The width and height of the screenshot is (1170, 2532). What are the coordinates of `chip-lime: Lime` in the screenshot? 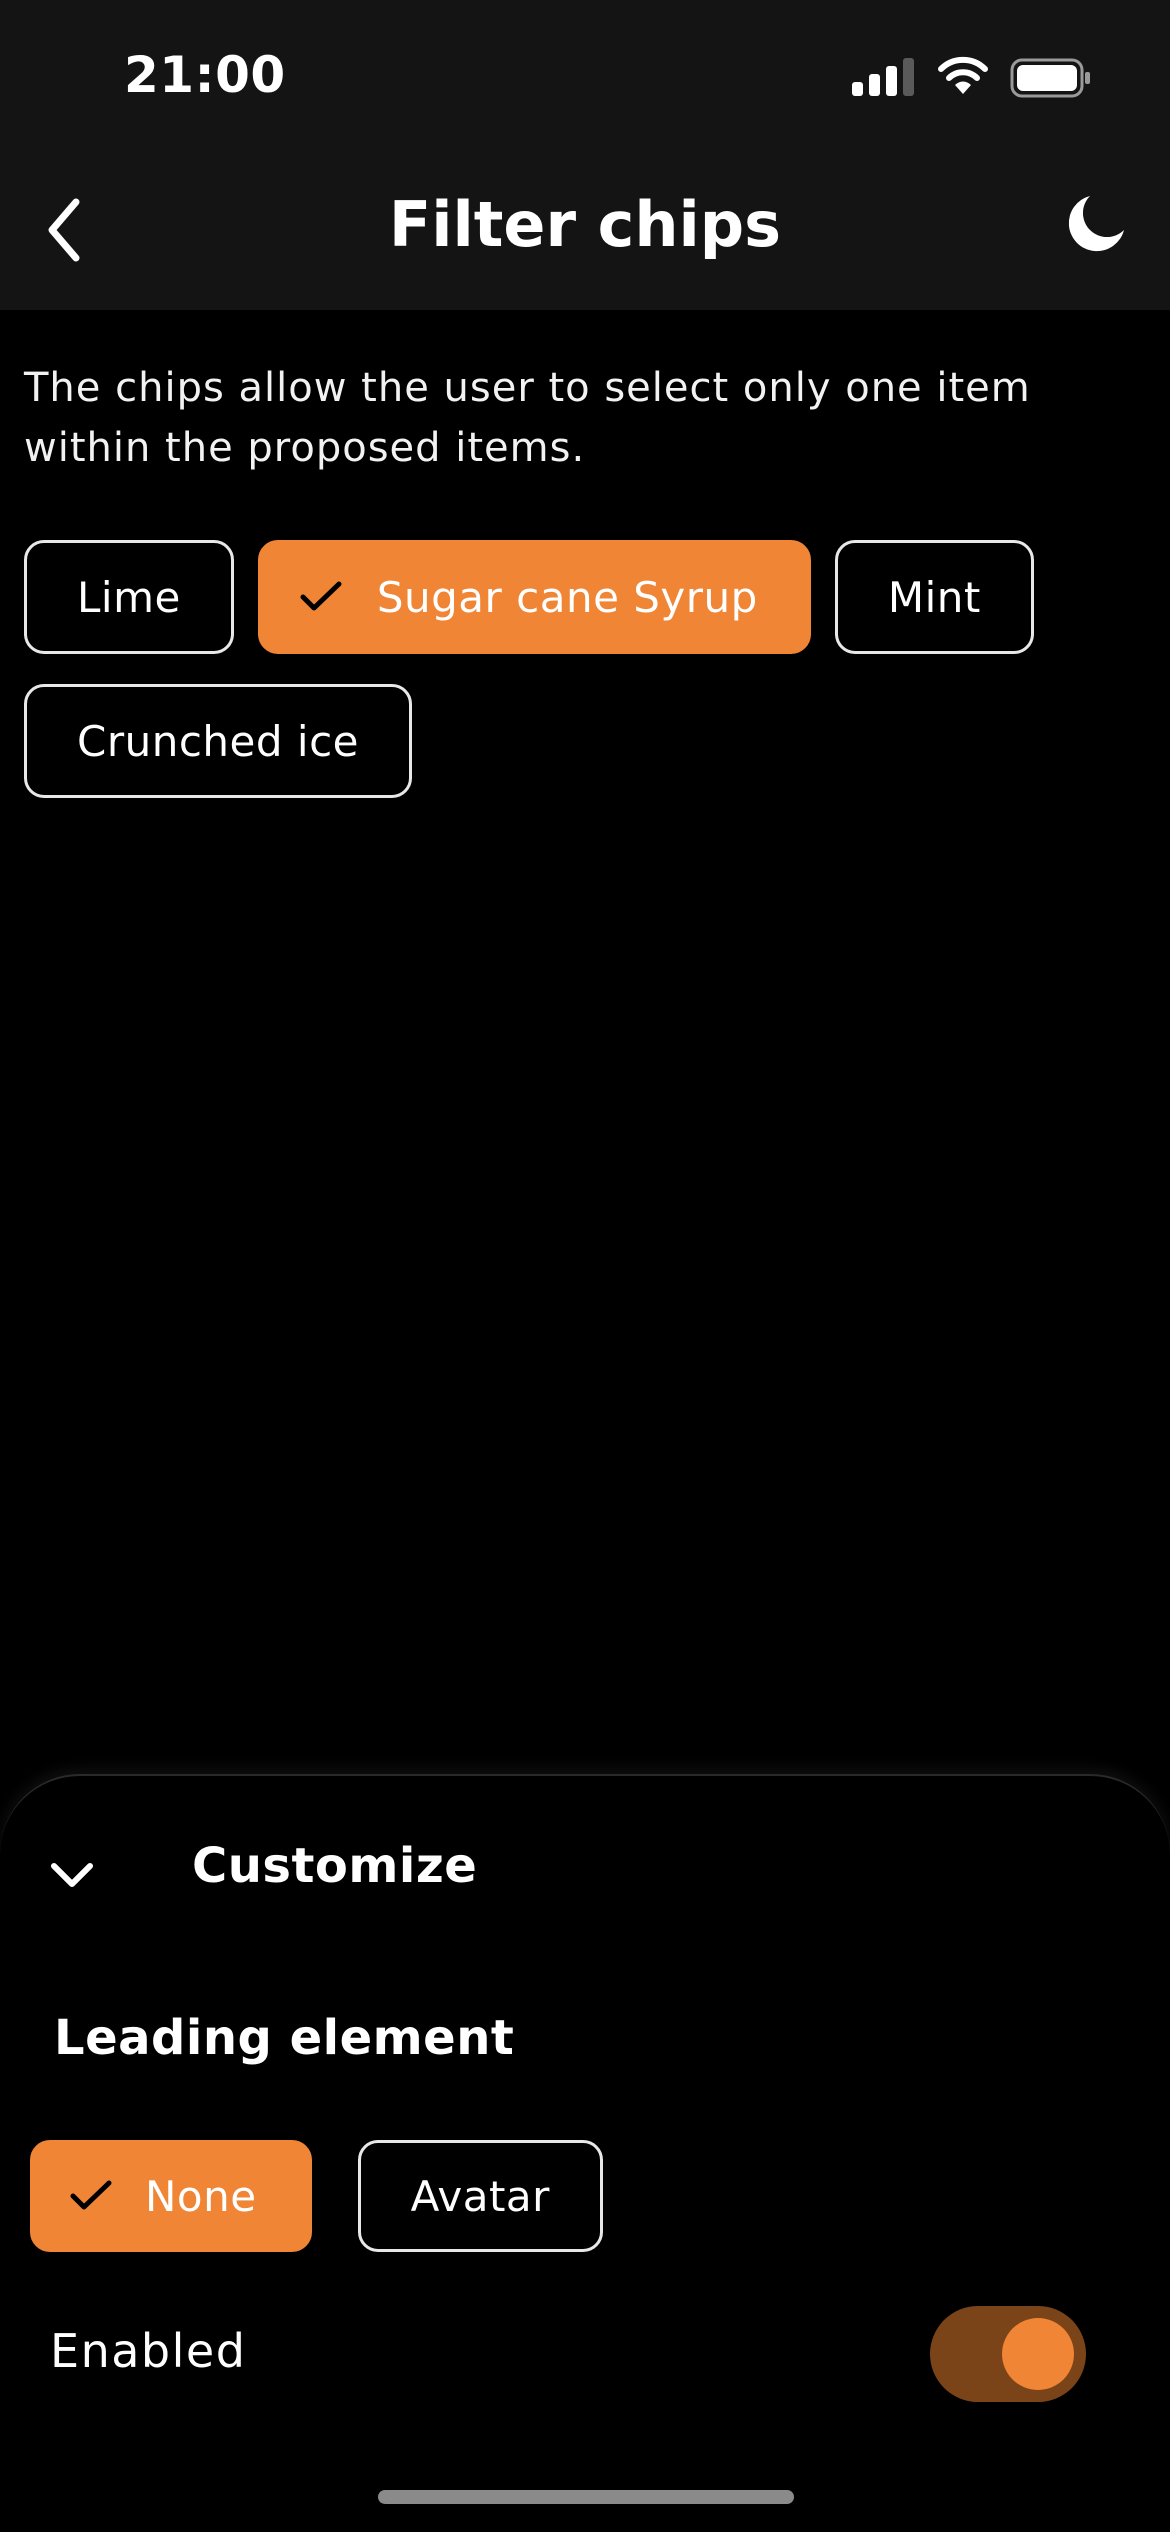 It's located at (129, 597).